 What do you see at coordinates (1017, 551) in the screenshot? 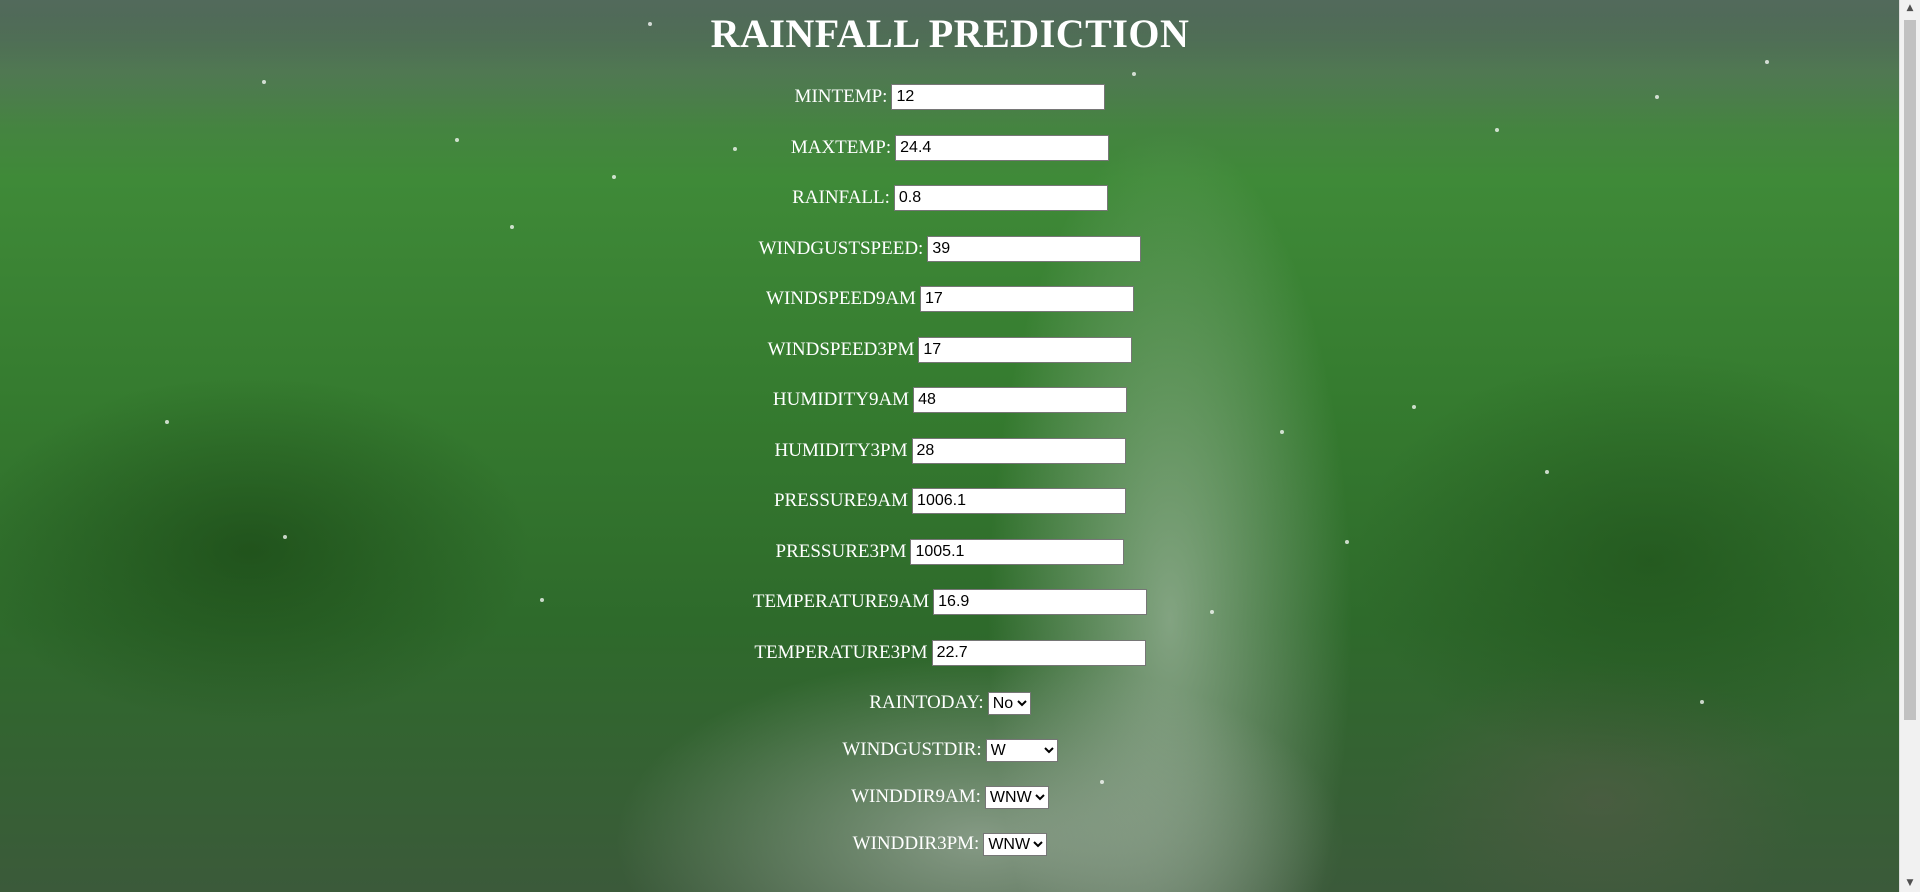
I see `pressure3pm-input` at bounding box center [1017, 551].